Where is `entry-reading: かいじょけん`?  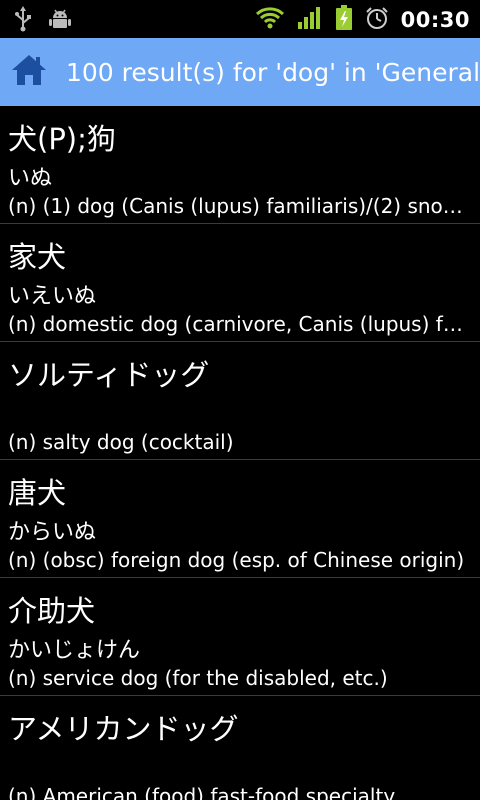 entry-reading: かいじょけん is located at coordinates (74, 650).